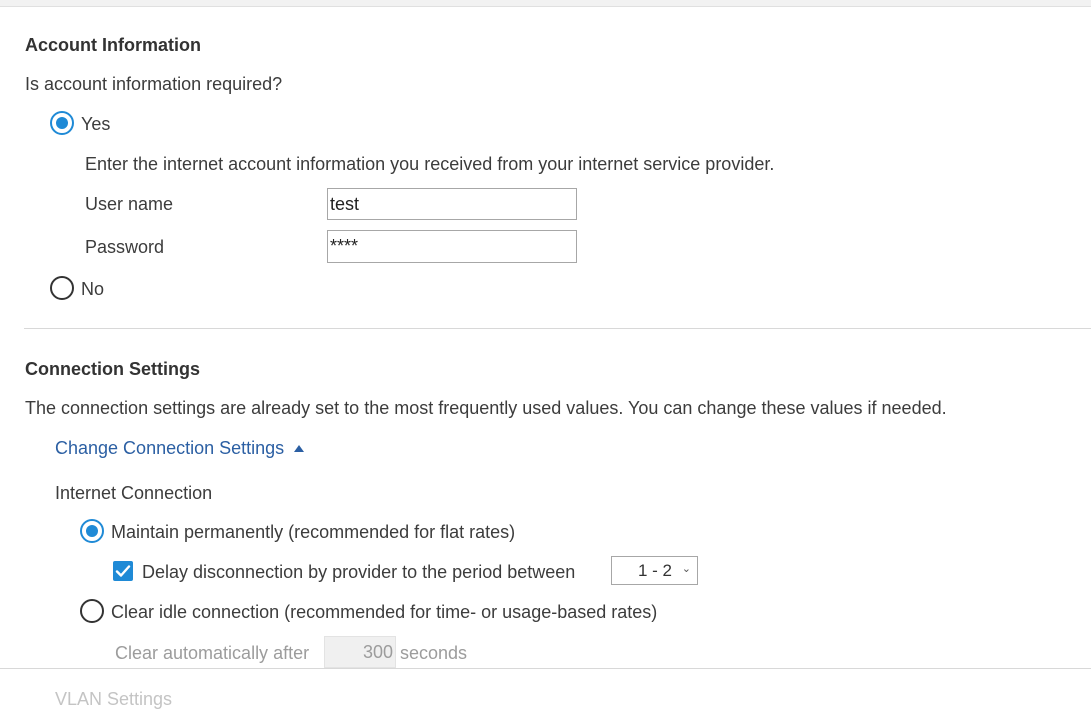 This screenshot has height=726, width=1091. What do you see at coordinates (212, 653) in the screenshot?
I see `clear-automatically-label: Clear automatically after` at bounding box center [212, 653].